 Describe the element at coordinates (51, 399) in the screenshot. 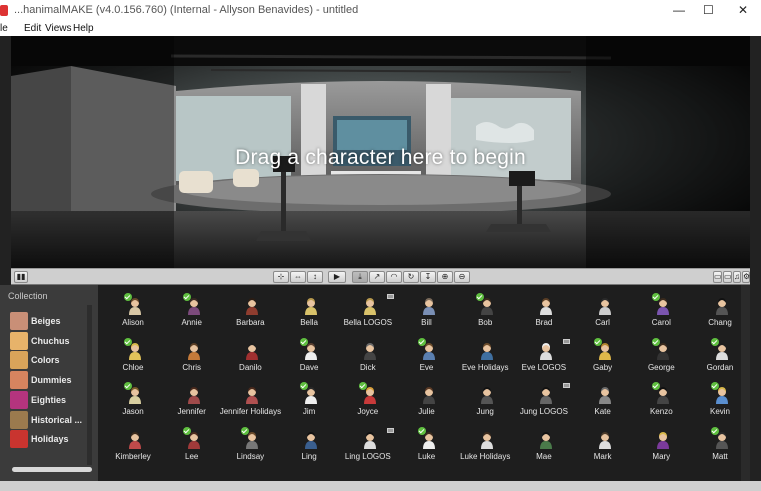

I see `collection-item-eighties: Eighties` at that location.